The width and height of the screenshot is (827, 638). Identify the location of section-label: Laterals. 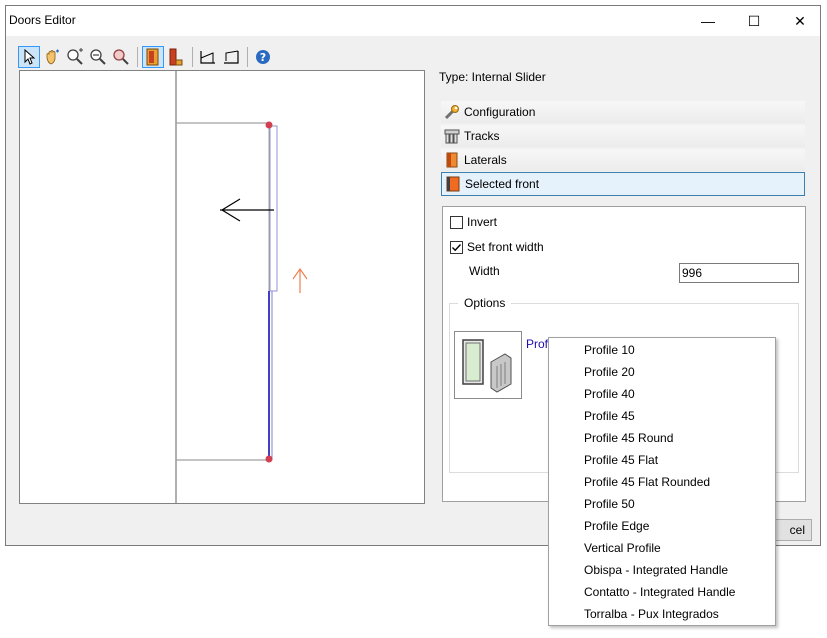
(485, 160).